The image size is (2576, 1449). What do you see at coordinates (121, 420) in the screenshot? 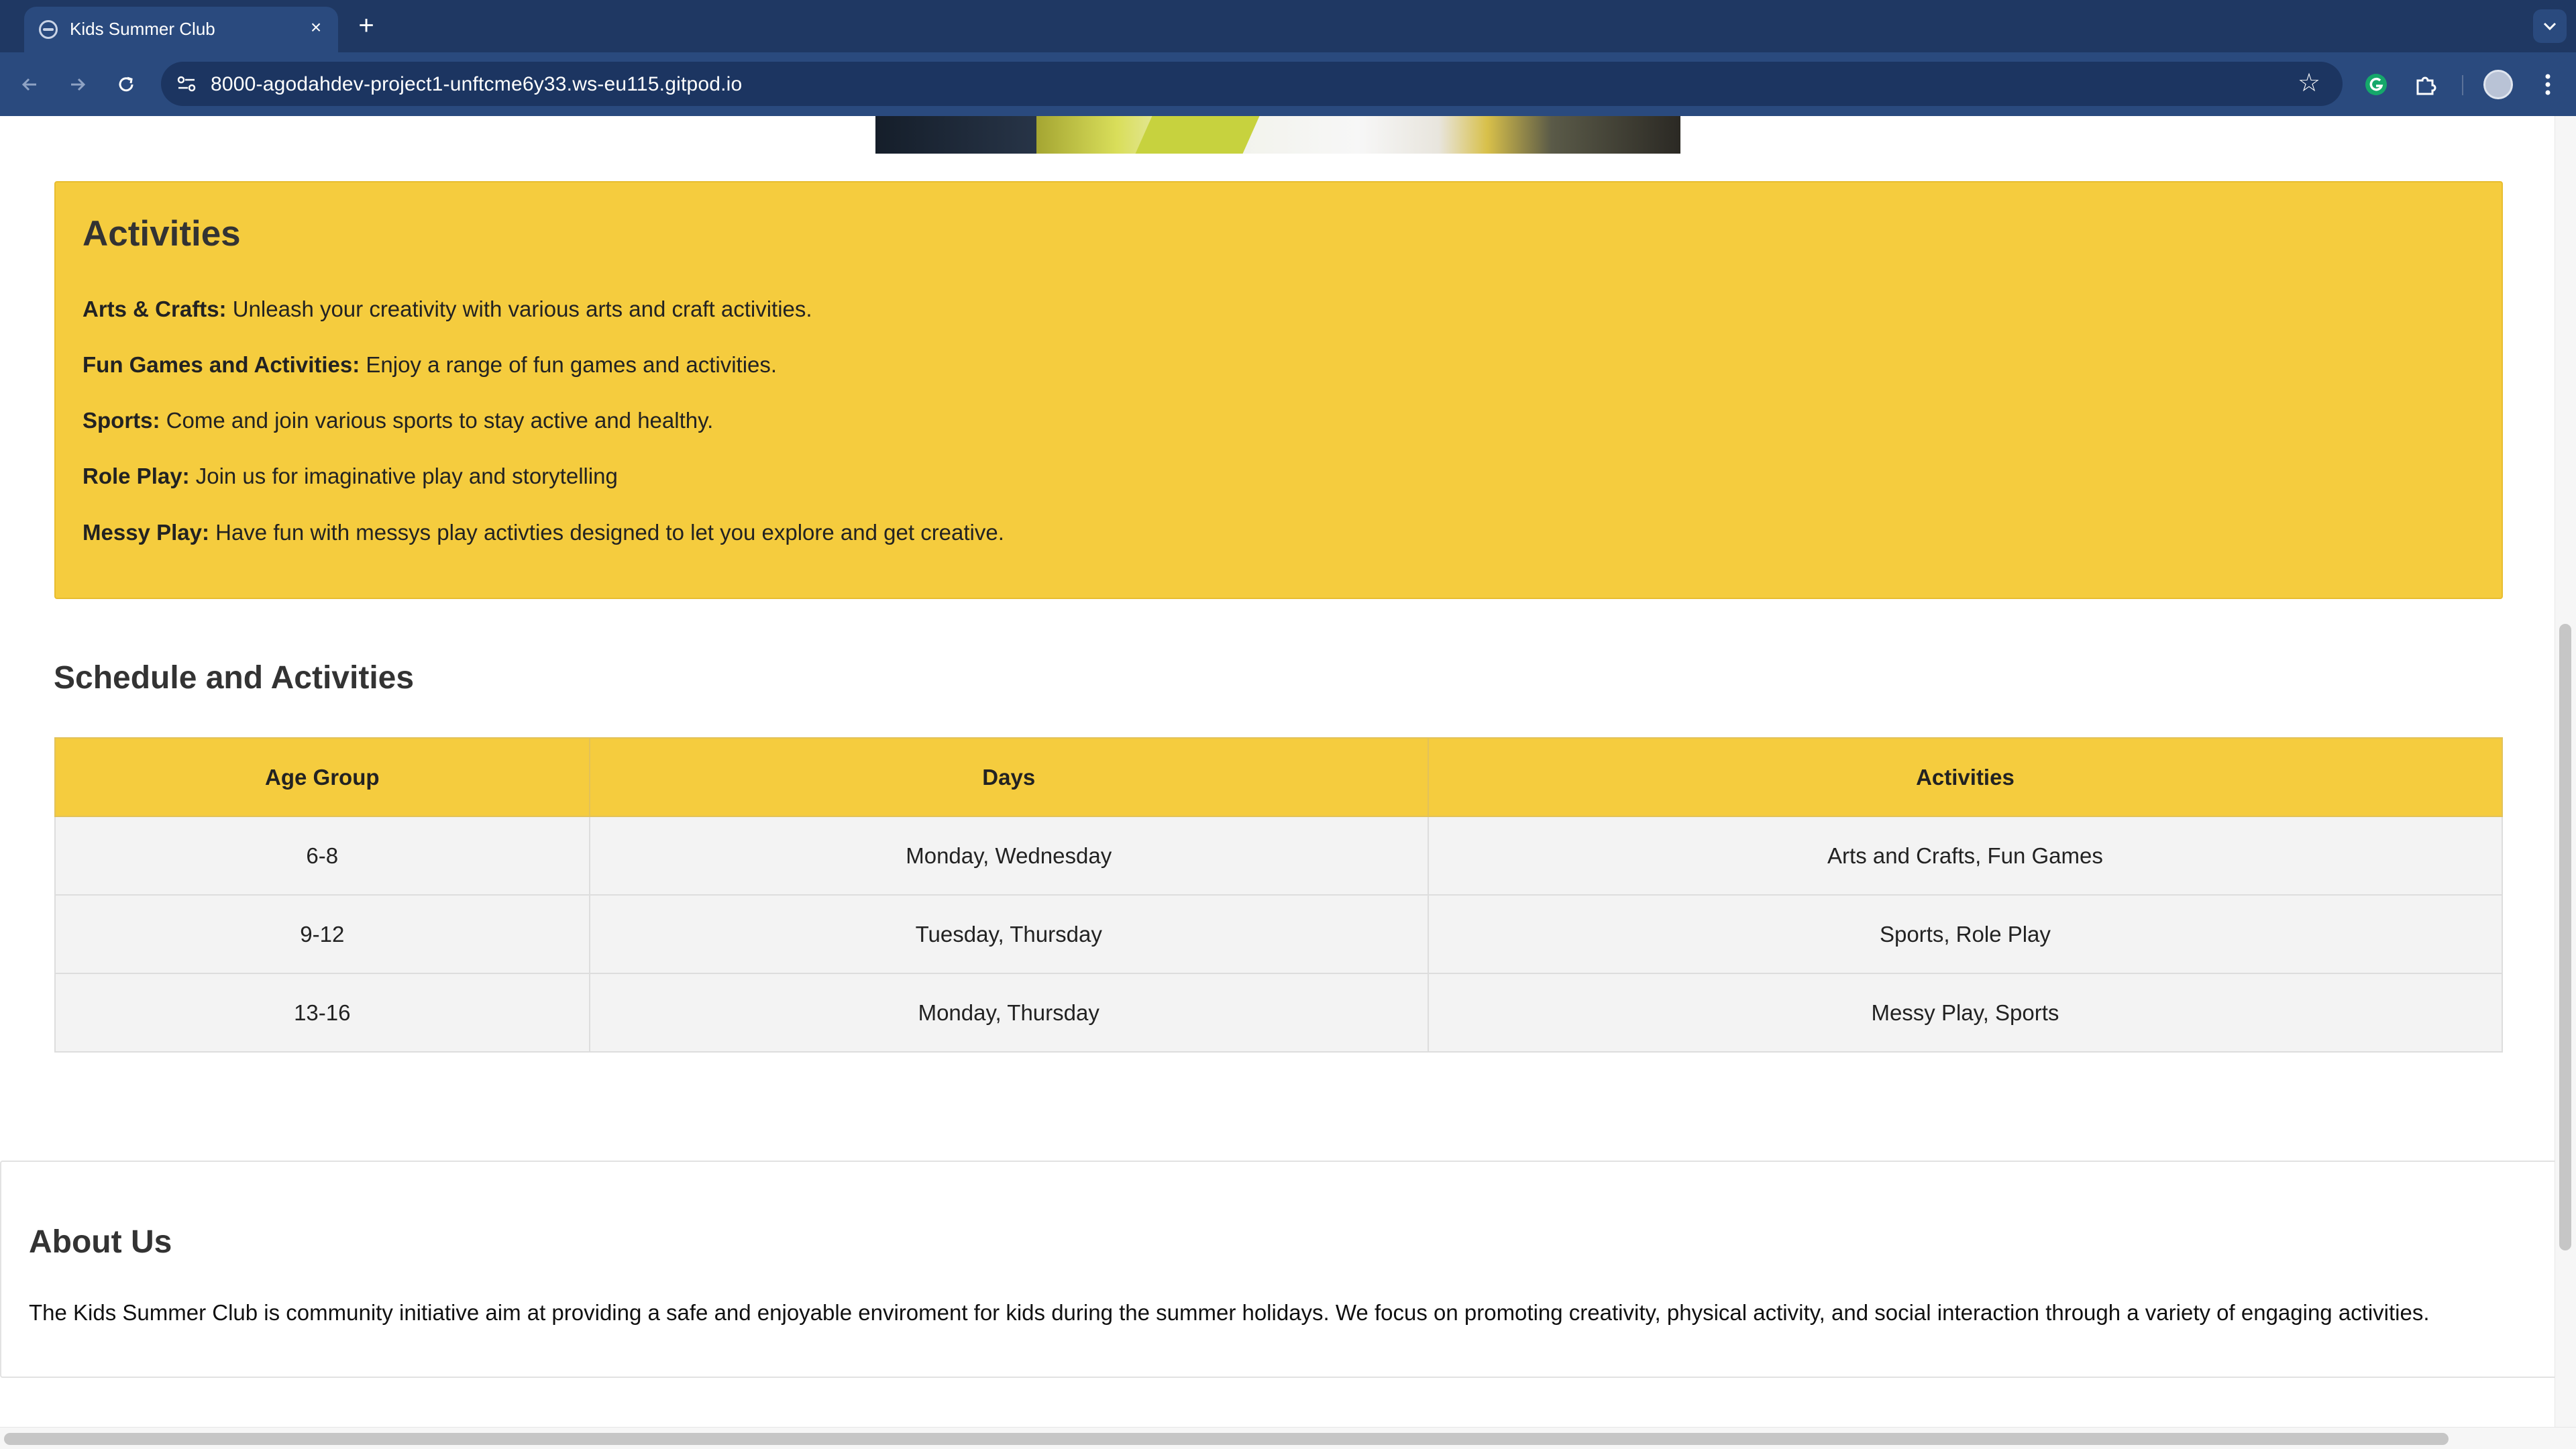
I see `activity-name: Sports:` at bounding box center [121, 420].